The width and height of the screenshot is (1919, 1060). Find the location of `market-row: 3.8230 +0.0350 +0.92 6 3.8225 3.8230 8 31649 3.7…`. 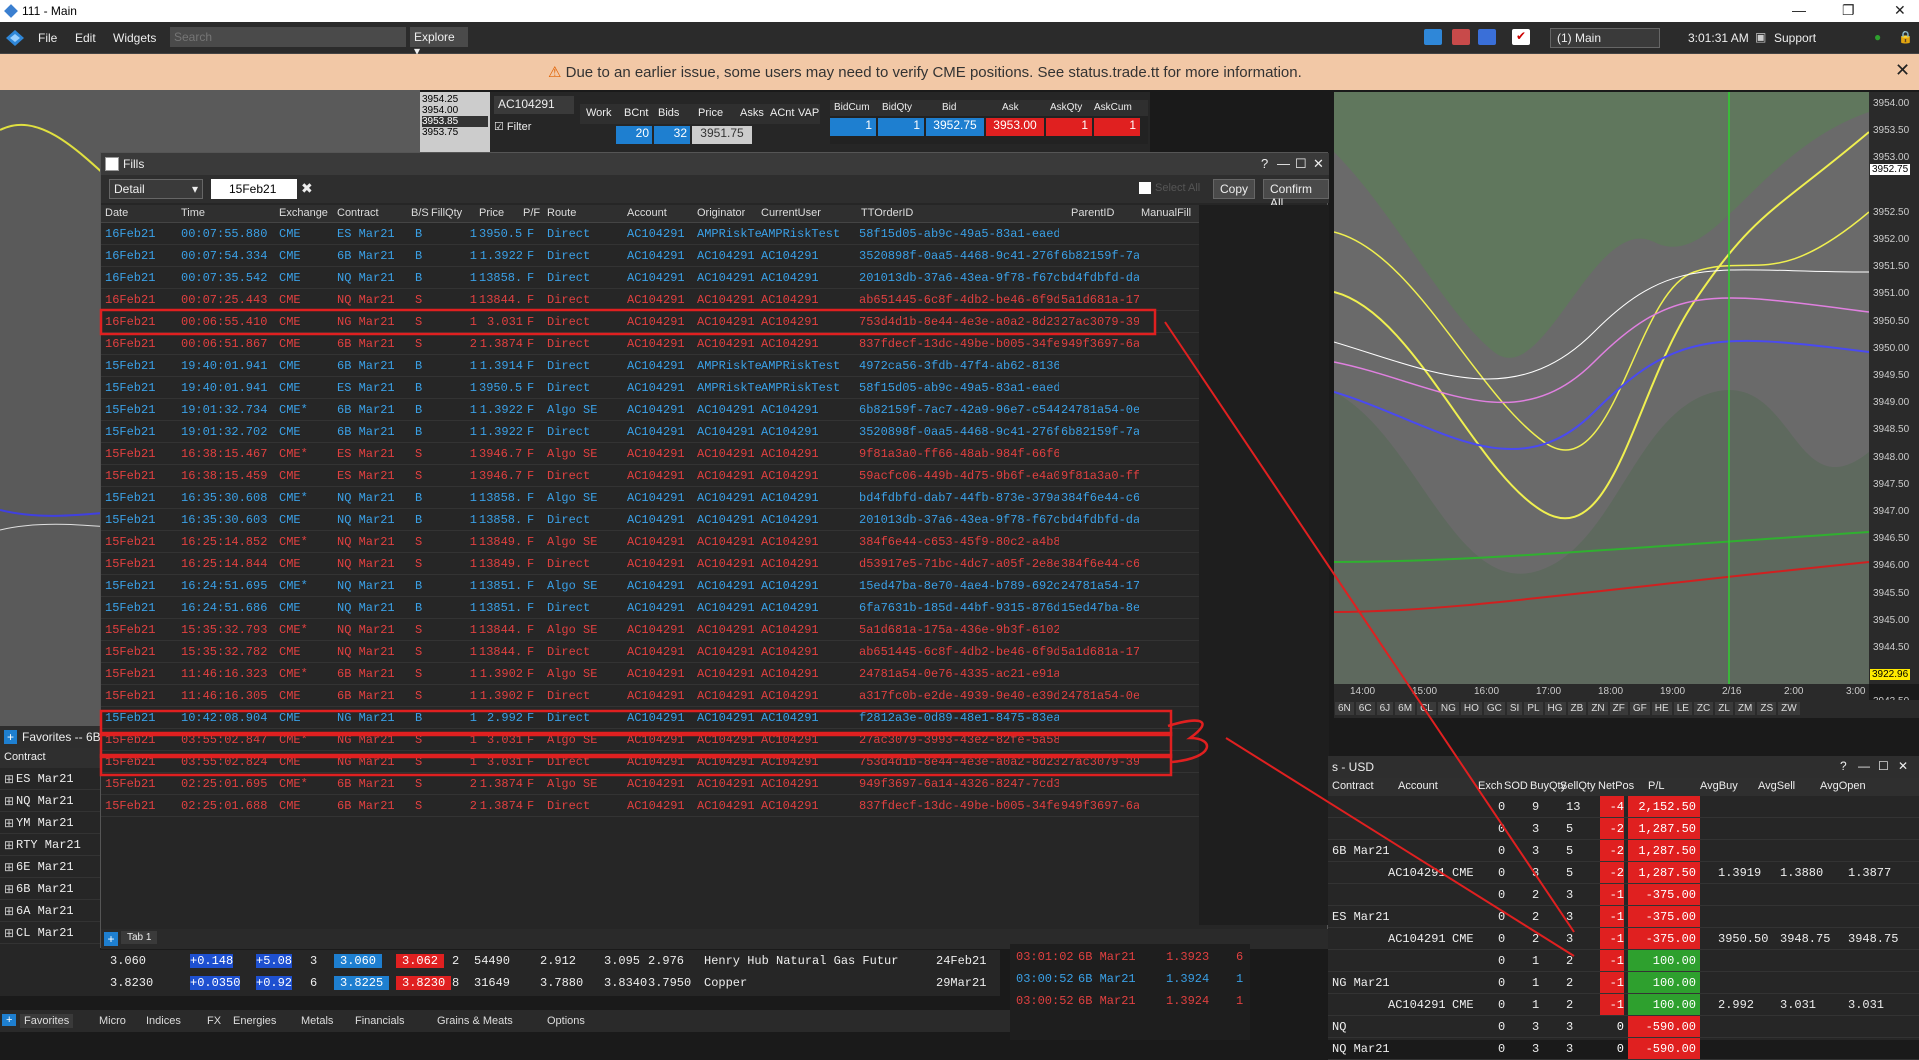

market-row: 3.8230 +0.0350 +0.92 6 3.8225 3.8230 8 31649 3.7… is located at coordinates (500, 983).